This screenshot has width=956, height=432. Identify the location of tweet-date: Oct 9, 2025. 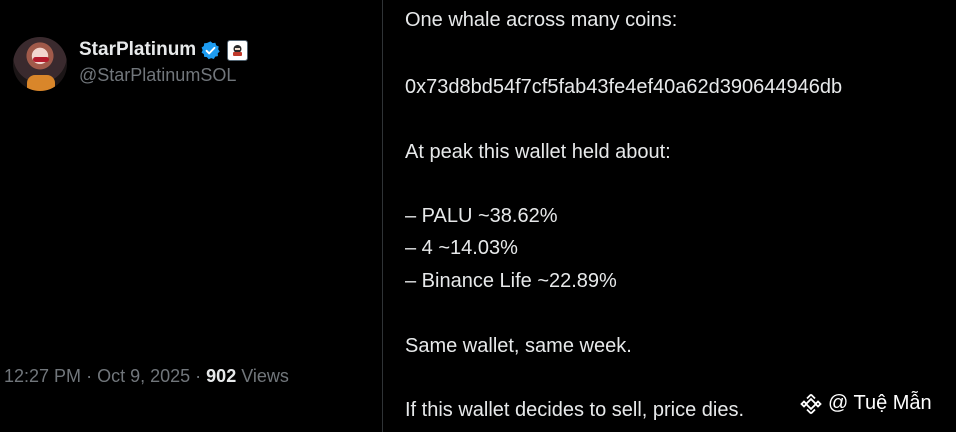
(143, 376).